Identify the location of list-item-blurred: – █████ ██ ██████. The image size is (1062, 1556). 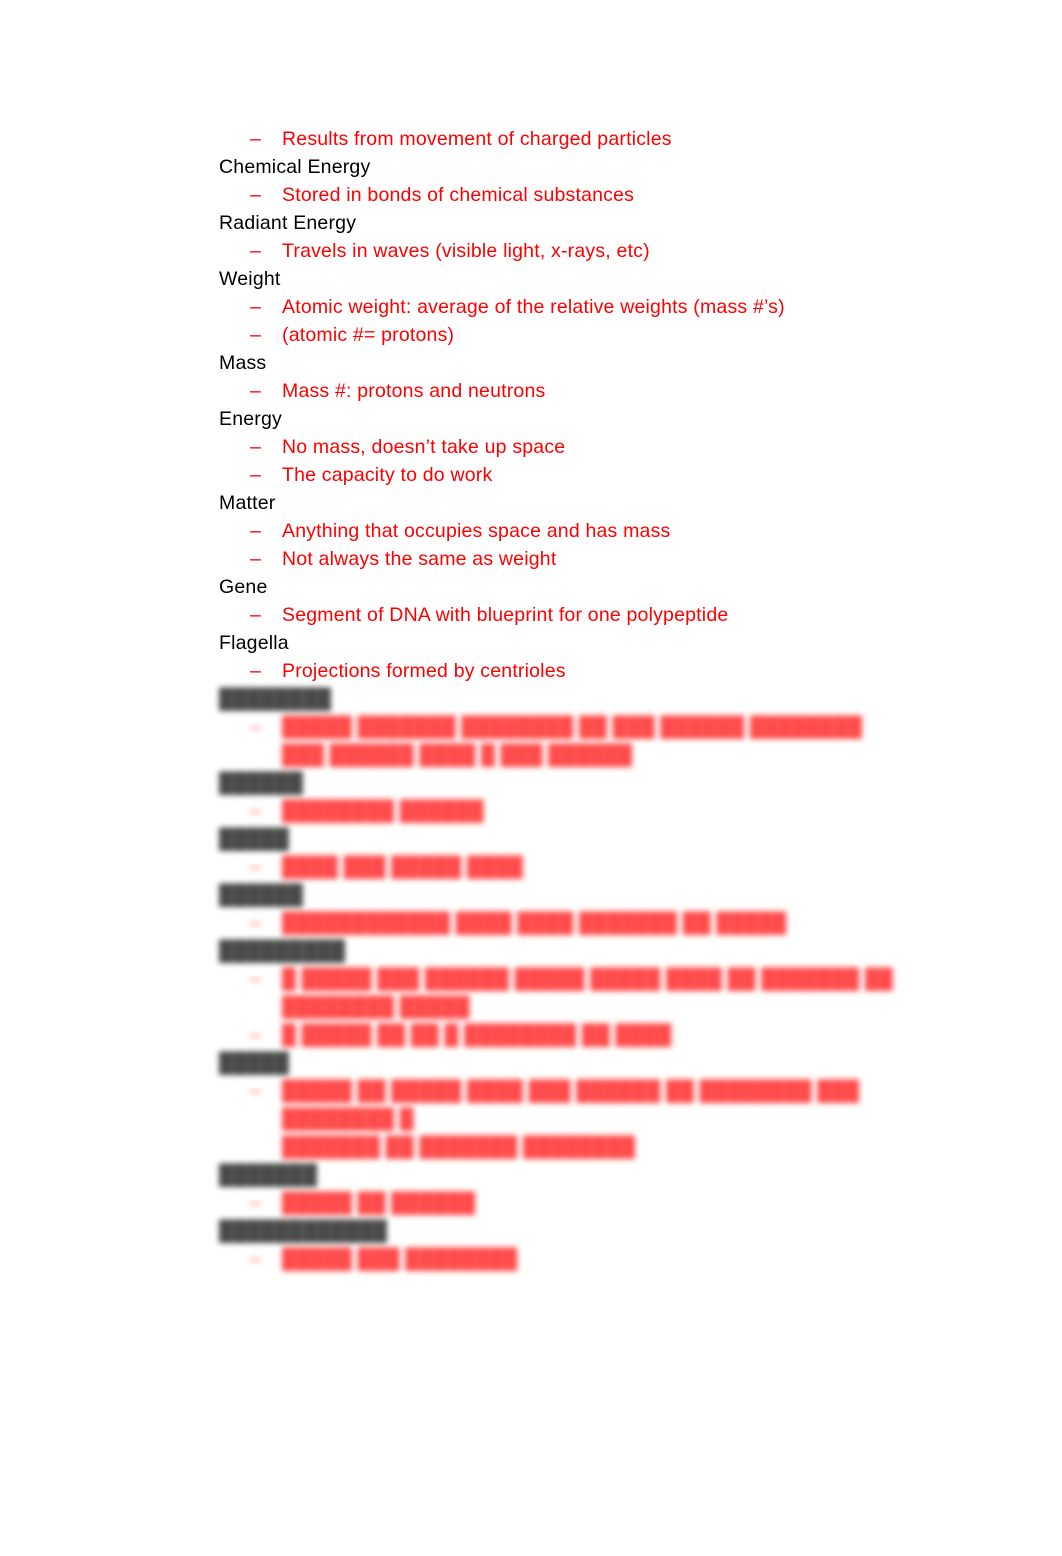
(599, 1203).